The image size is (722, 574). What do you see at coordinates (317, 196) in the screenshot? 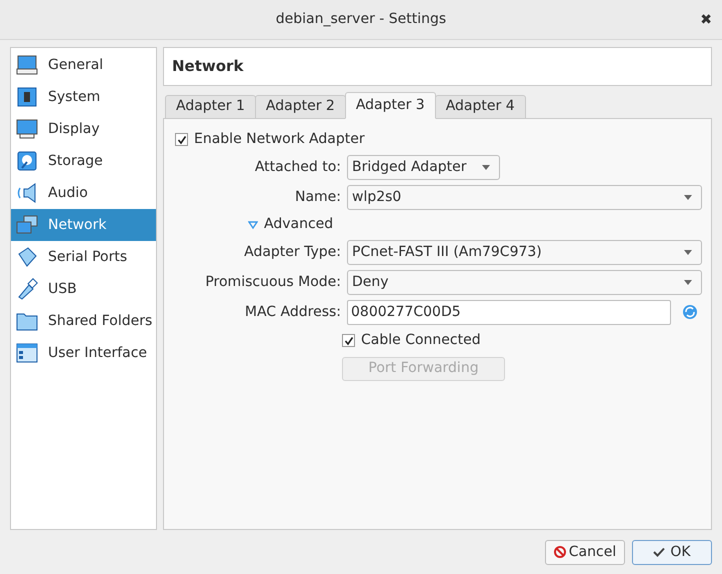
I see `field-label: Name:` at bounding box center [317, 196].